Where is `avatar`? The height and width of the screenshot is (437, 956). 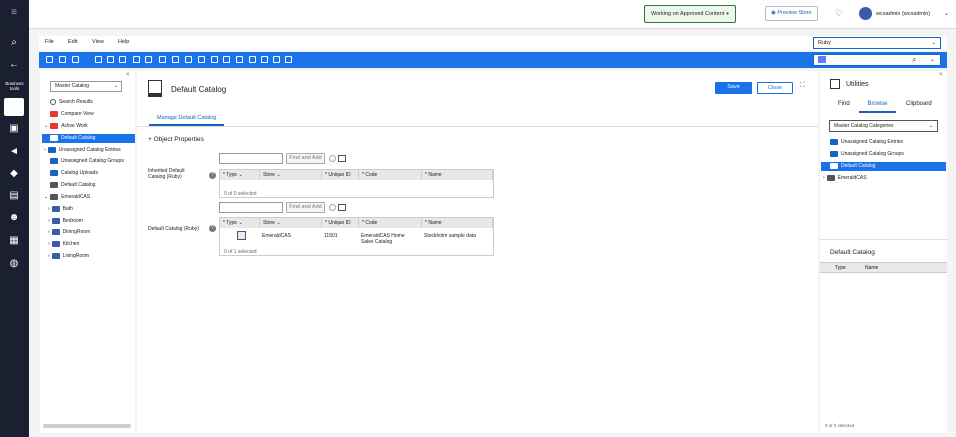
avatar is located at coordinates (865, 13).